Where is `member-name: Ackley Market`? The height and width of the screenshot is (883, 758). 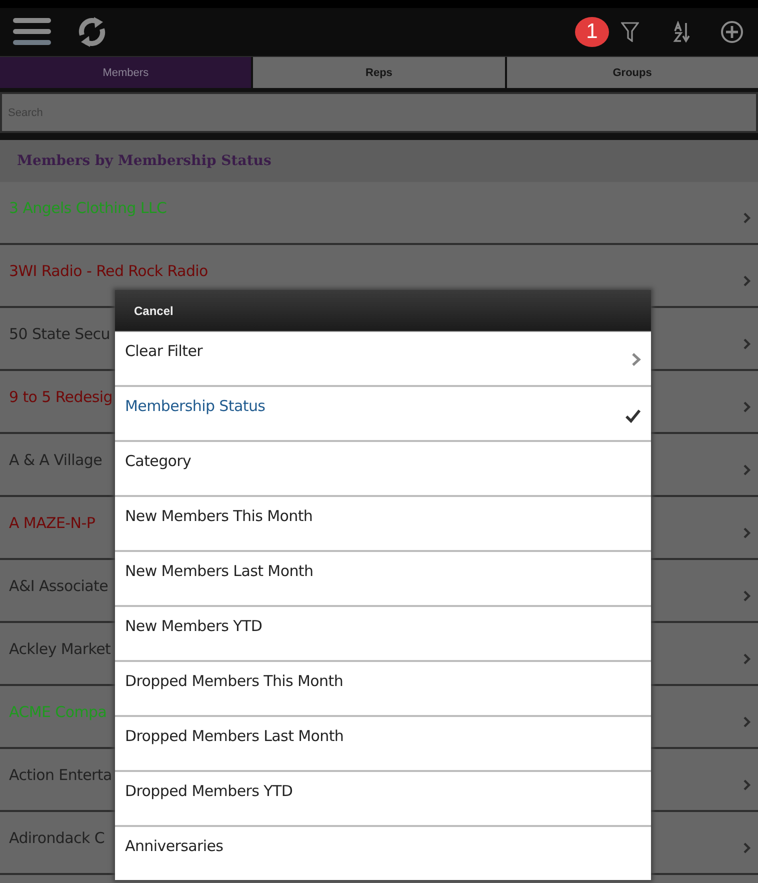
member-name: Ackley Market is located at coordinates (60, 649).